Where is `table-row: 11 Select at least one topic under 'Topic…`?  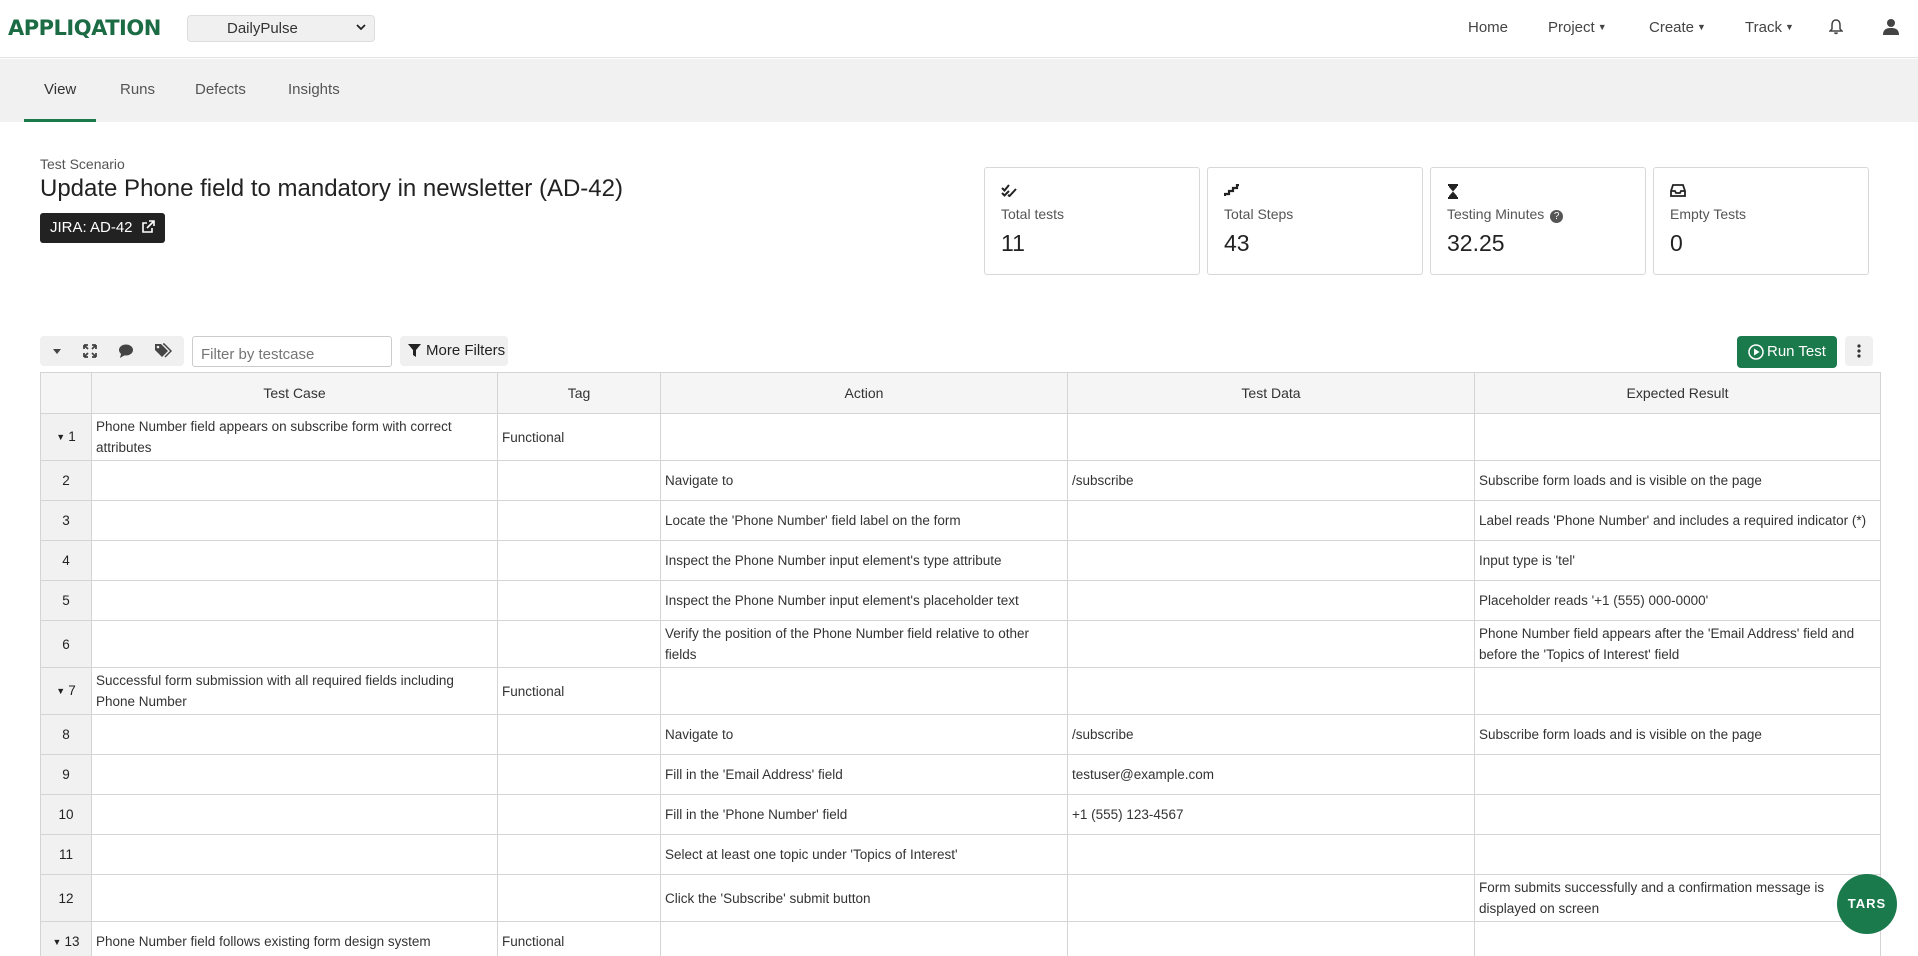 table-row: 11 Select at least one topic under 'Topic… is located at coordinates (960, 854).